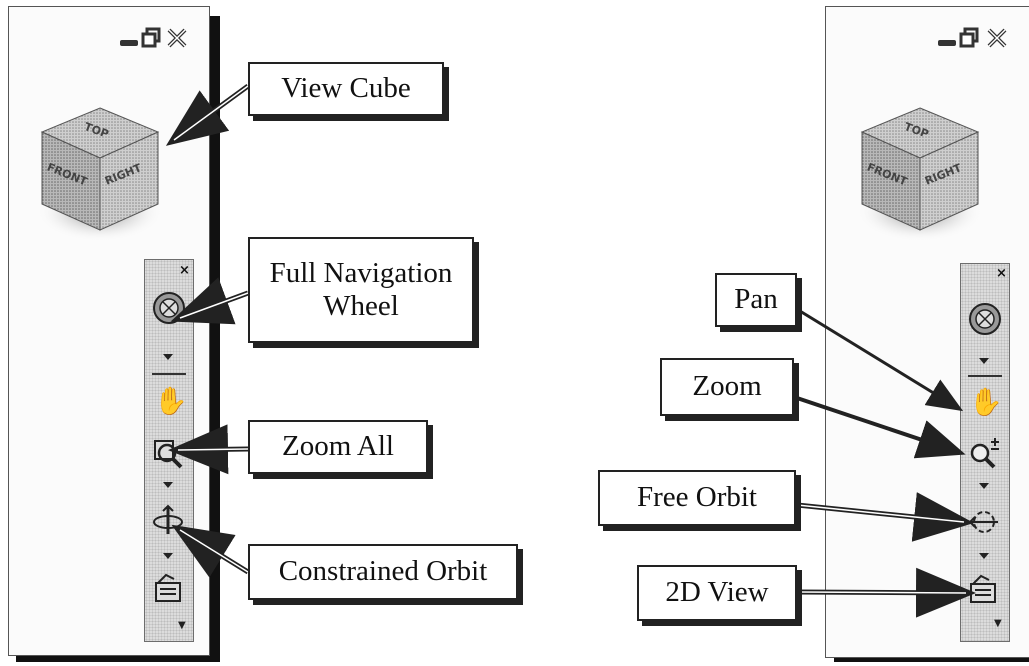 This screenshot has width=1029, height=666. I want to click on full-navigation-wheel-callout: Full Navigation Wheel, so click(361, 290).